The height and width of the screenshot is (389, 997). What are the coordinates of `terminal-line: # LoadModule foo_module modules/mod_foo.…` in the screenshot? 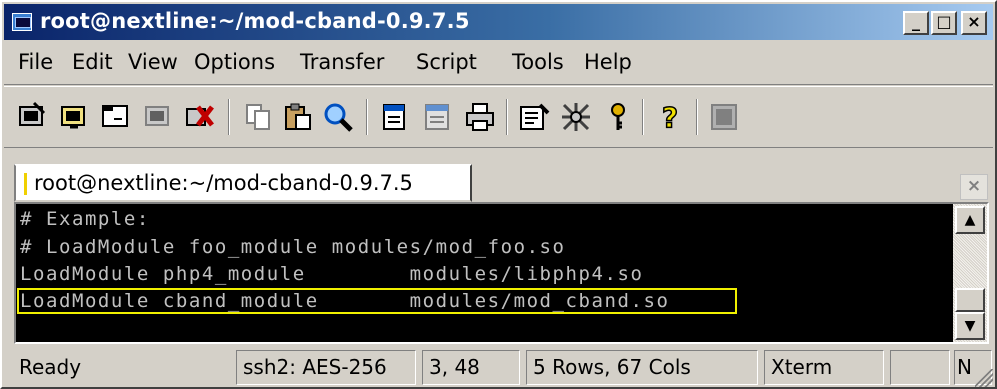 It's located at (293, 247).